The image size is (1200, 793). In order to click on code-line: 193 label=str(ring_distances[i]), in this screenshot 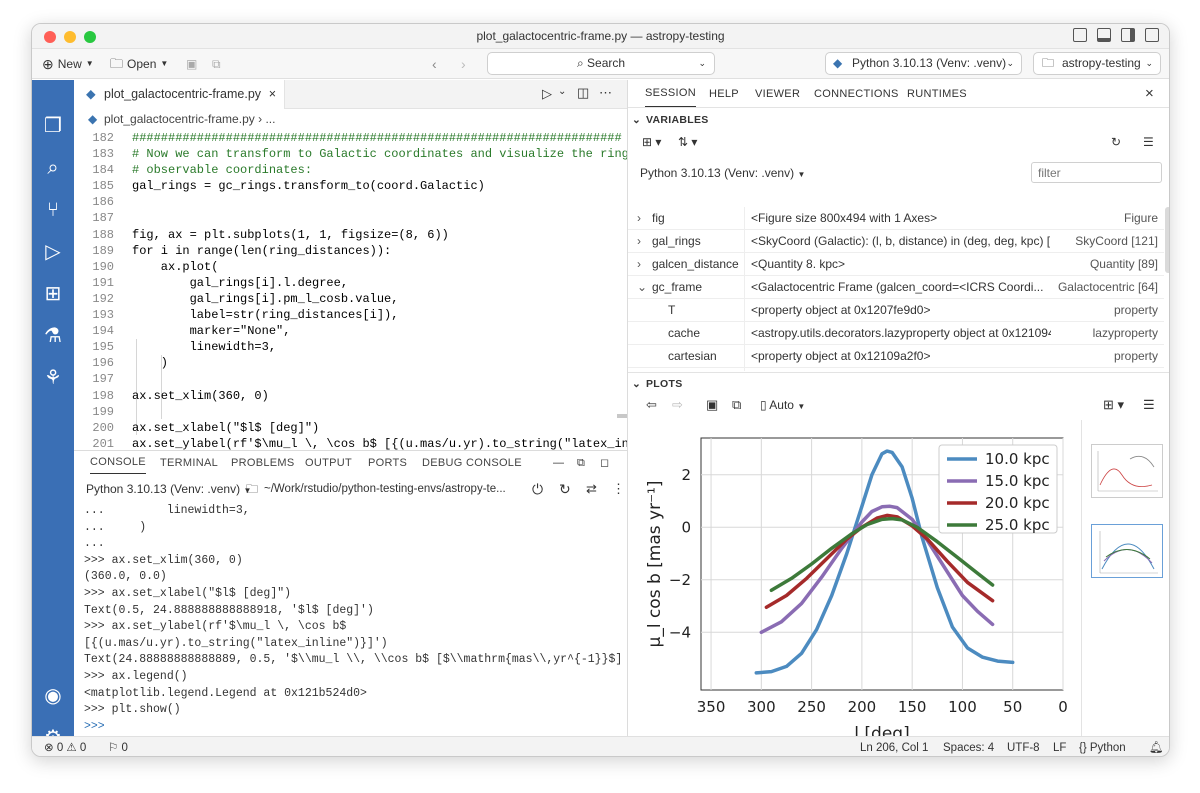, I will do `click(350, 315)`.